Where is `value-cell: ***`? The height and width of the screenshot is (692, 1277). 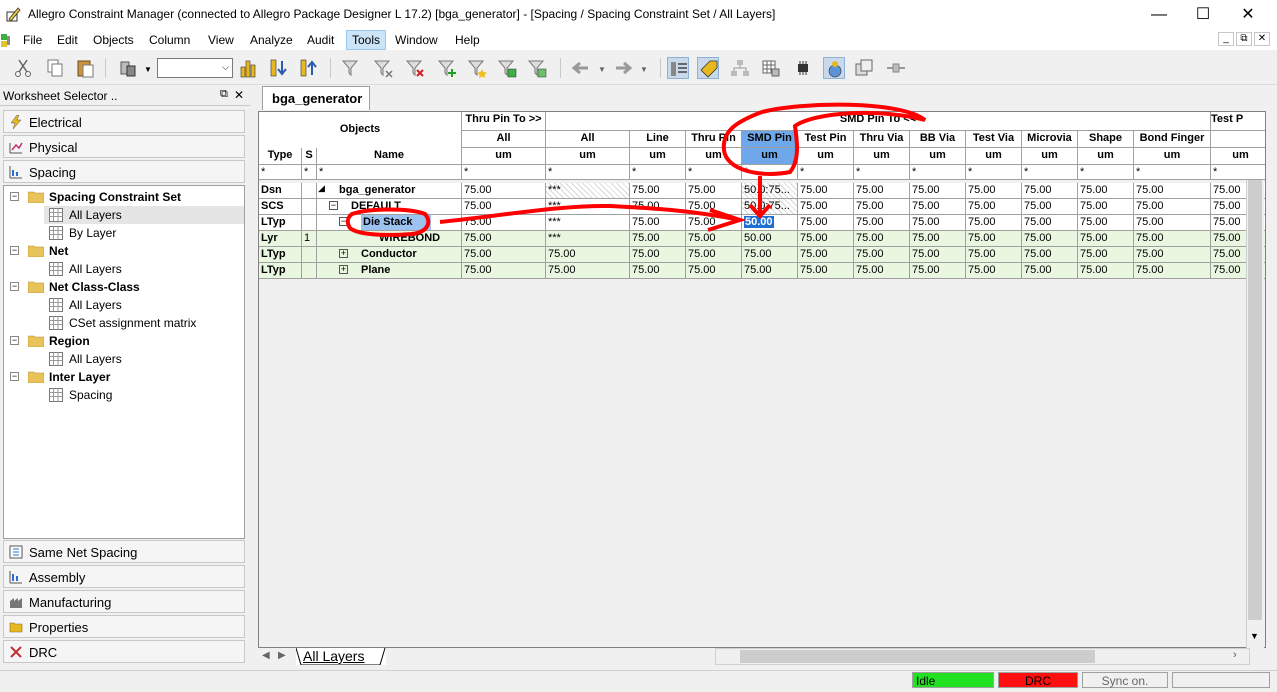
value-cell: *** is located at coordinates (588, 191).